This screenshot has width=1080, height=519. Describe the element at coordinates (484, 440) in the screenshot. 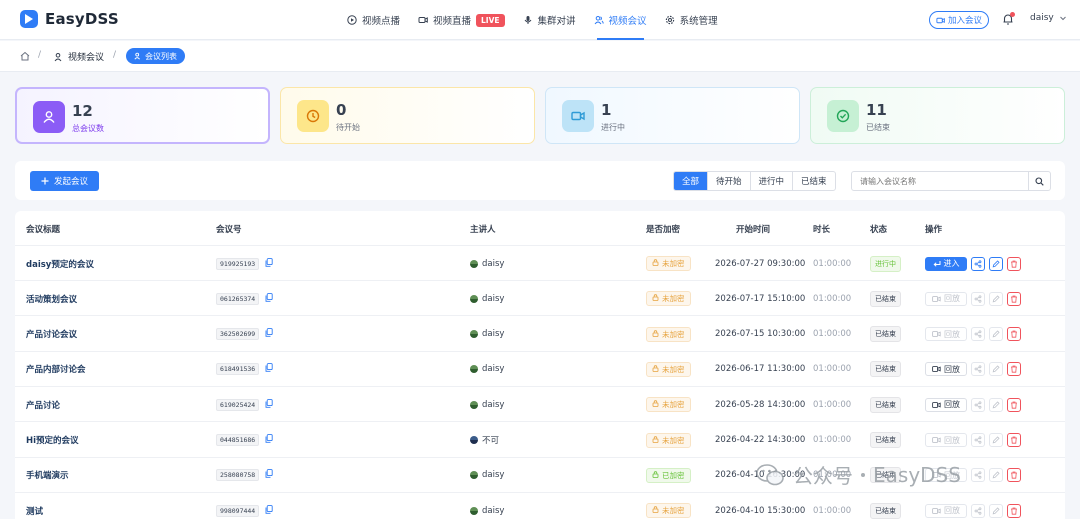

I see `host-cell: 不可` at that location.